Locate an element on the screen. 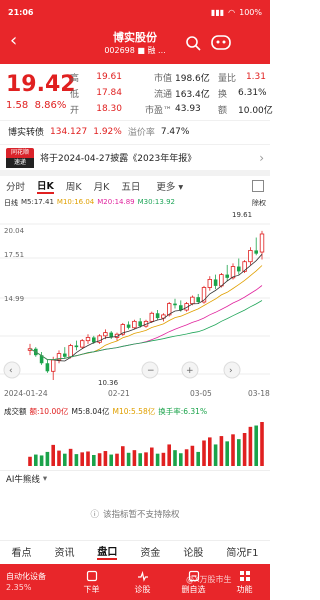  tab-daily: 日K is located at coordinates (45, 186).